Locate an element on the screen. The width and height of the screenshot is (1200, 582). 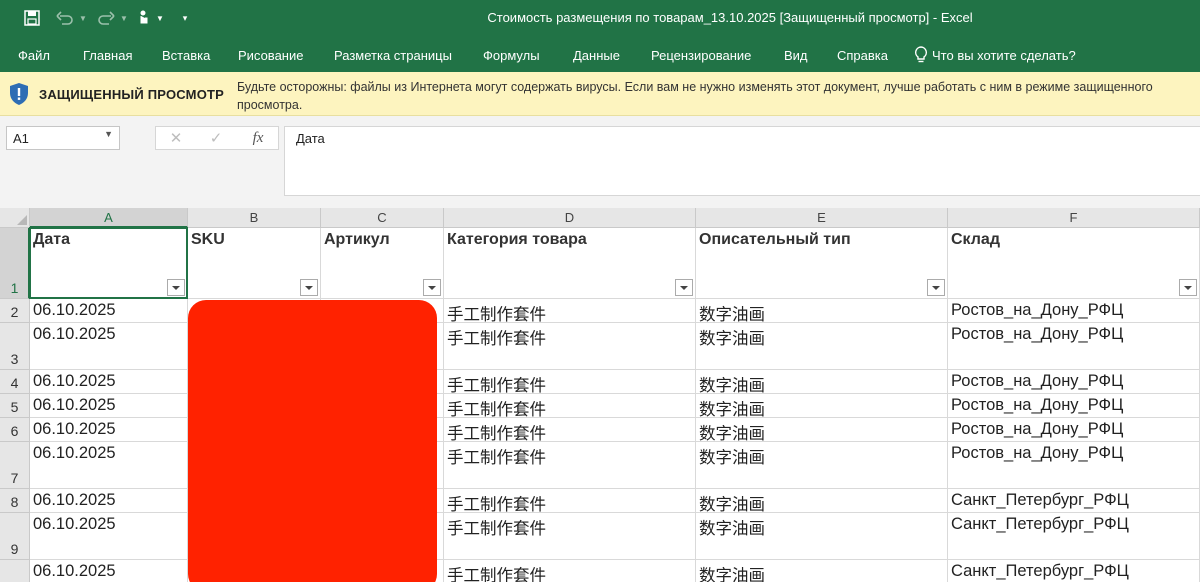
name-box: A1 ▼ is located at coordinates (63, 138).